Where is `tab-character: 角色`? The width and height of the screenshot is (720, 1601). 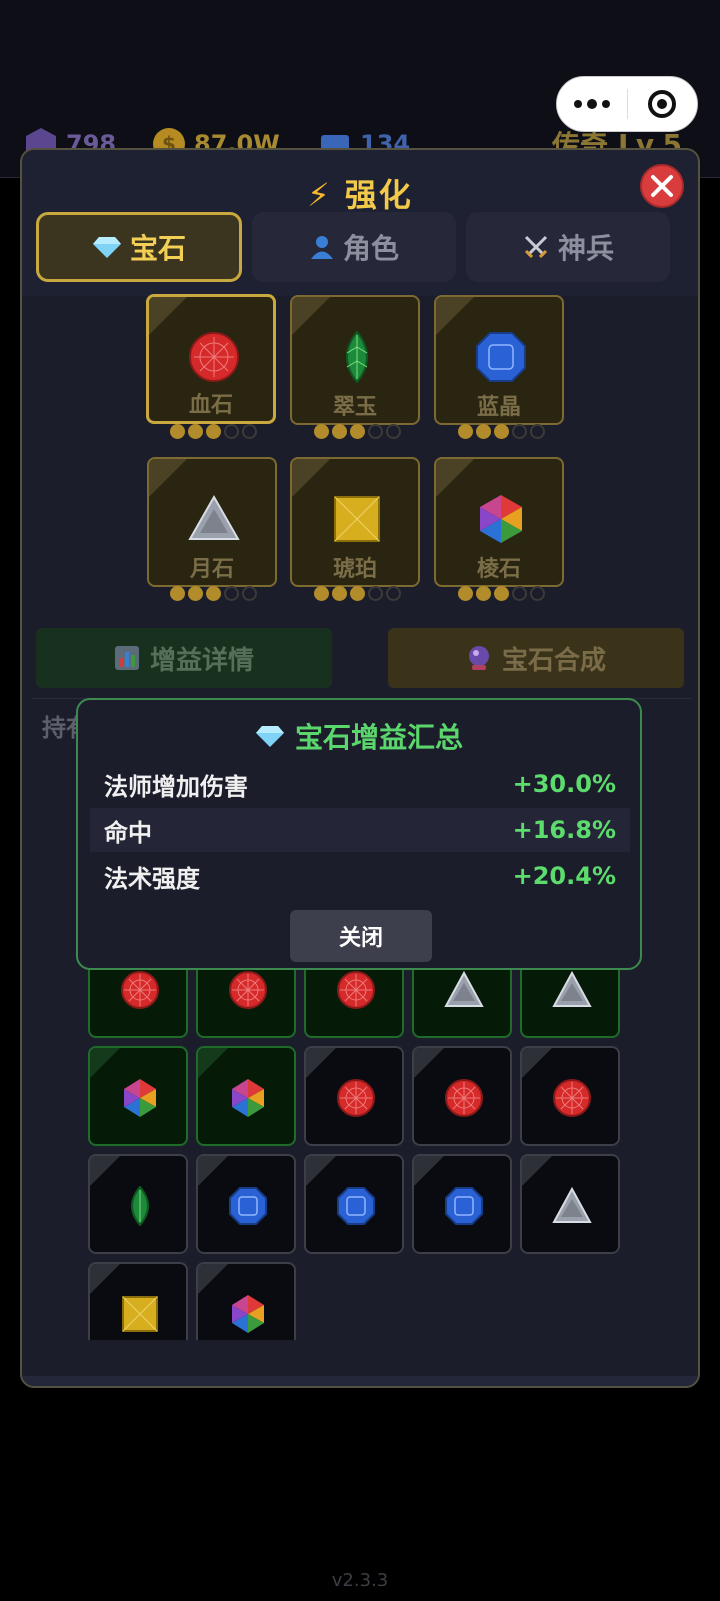 tab-character: 角色 is located at coordinates (354, 247).